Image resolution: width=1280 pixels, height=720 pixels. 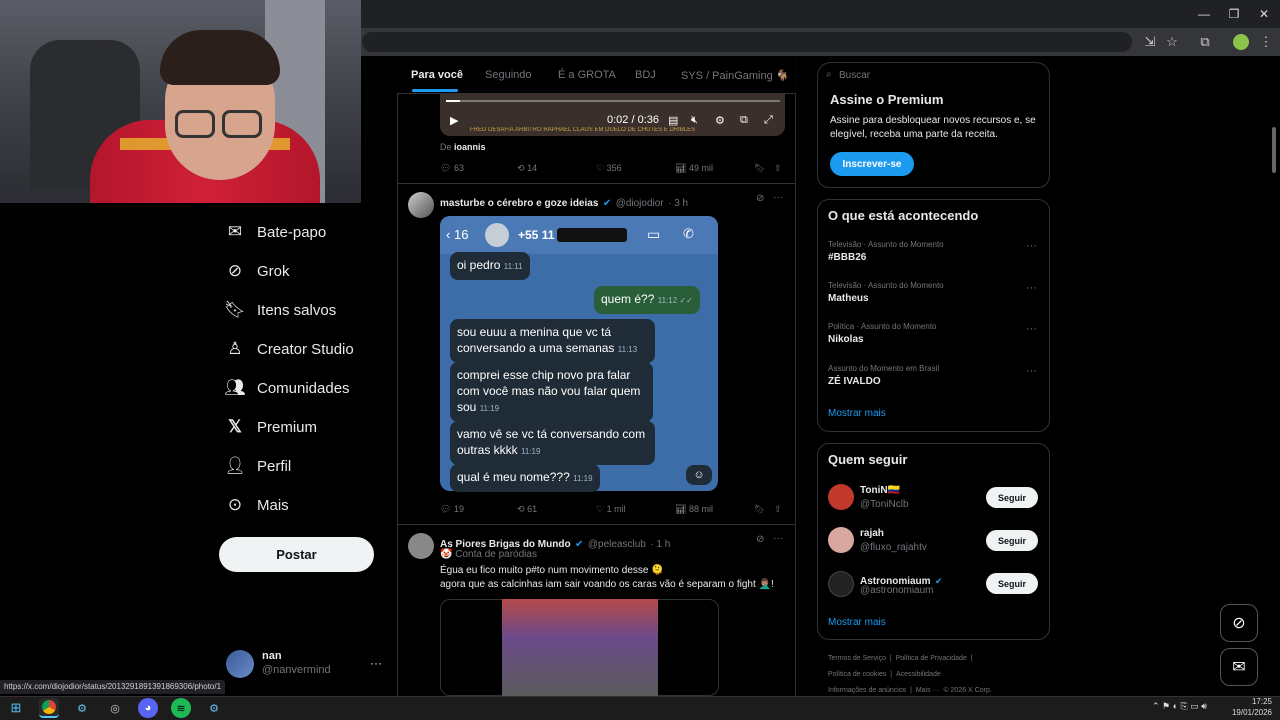 What do you see at coordinates (848, 298) in the screenshot?
I see `trend-name: Matheus` at bounding box center [848, 298].